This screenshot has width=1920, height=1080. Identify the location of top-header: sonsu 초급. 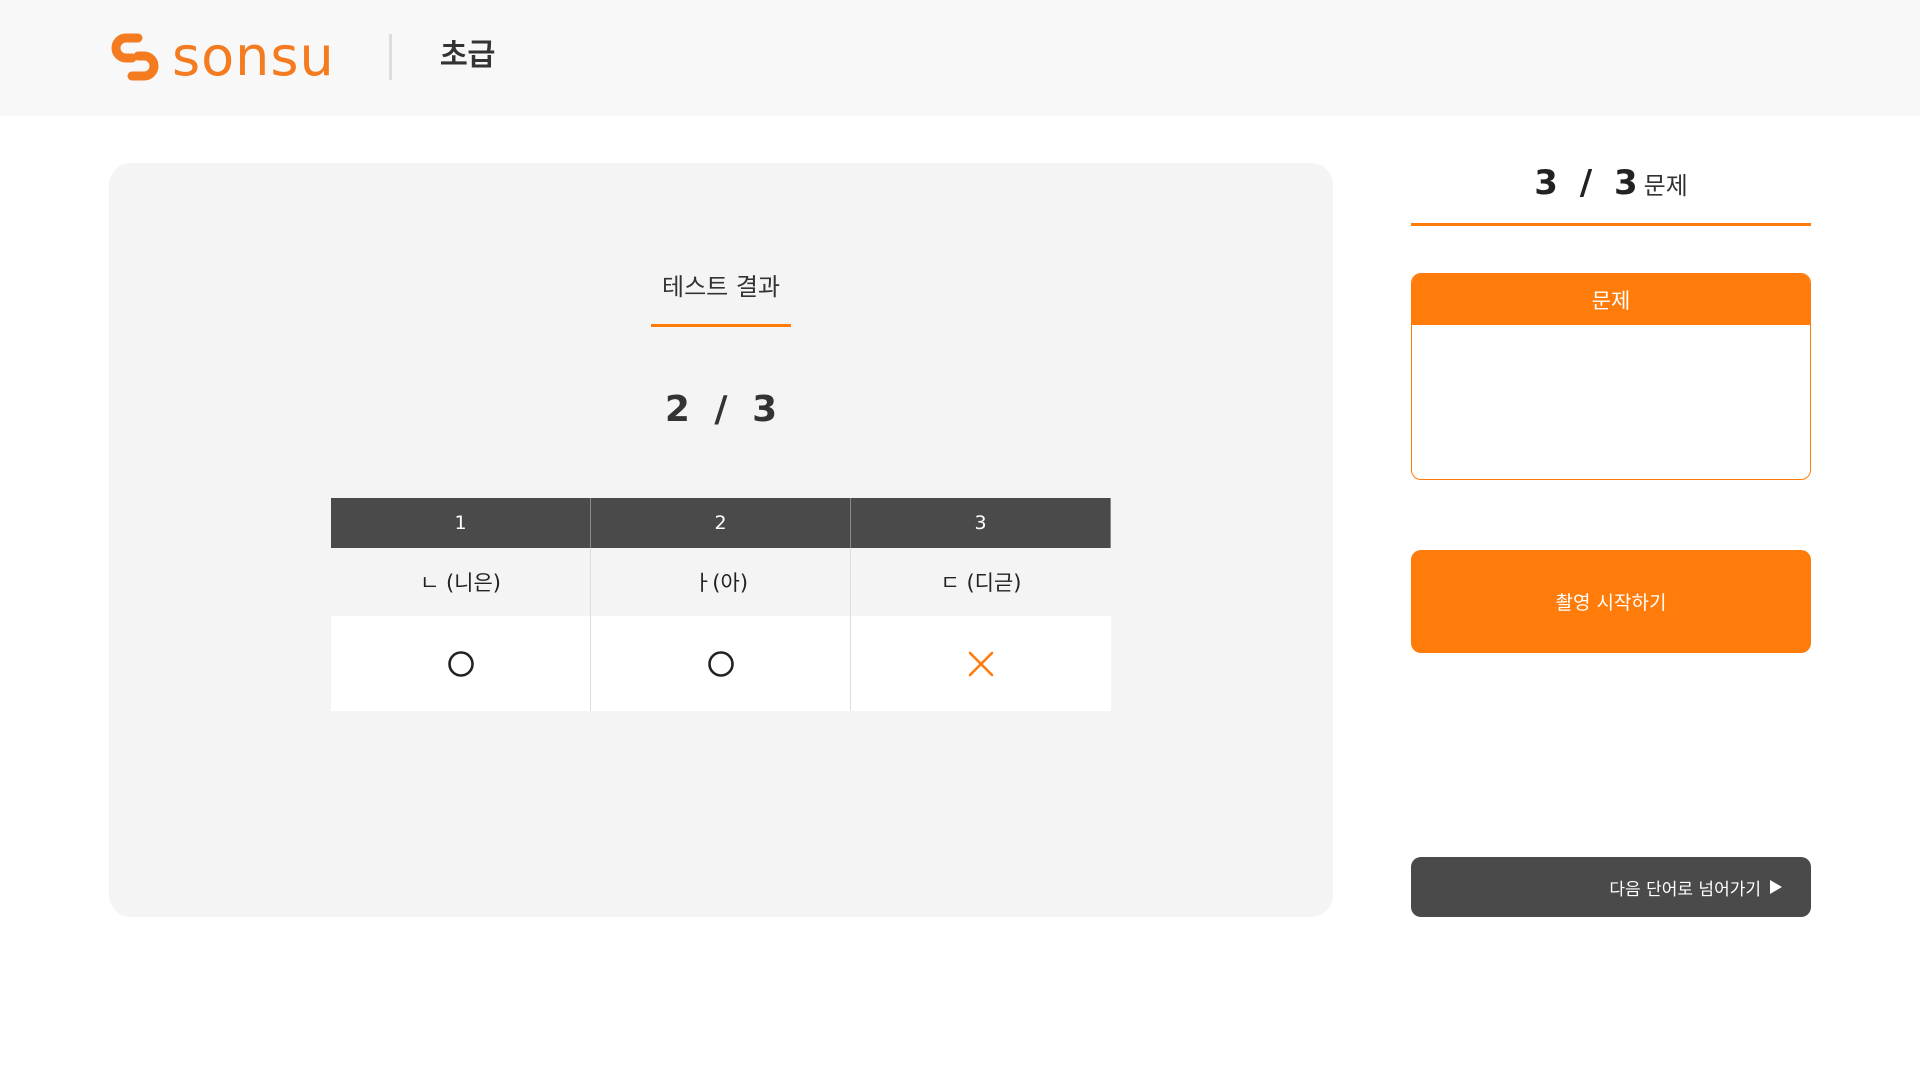
(960, 58).